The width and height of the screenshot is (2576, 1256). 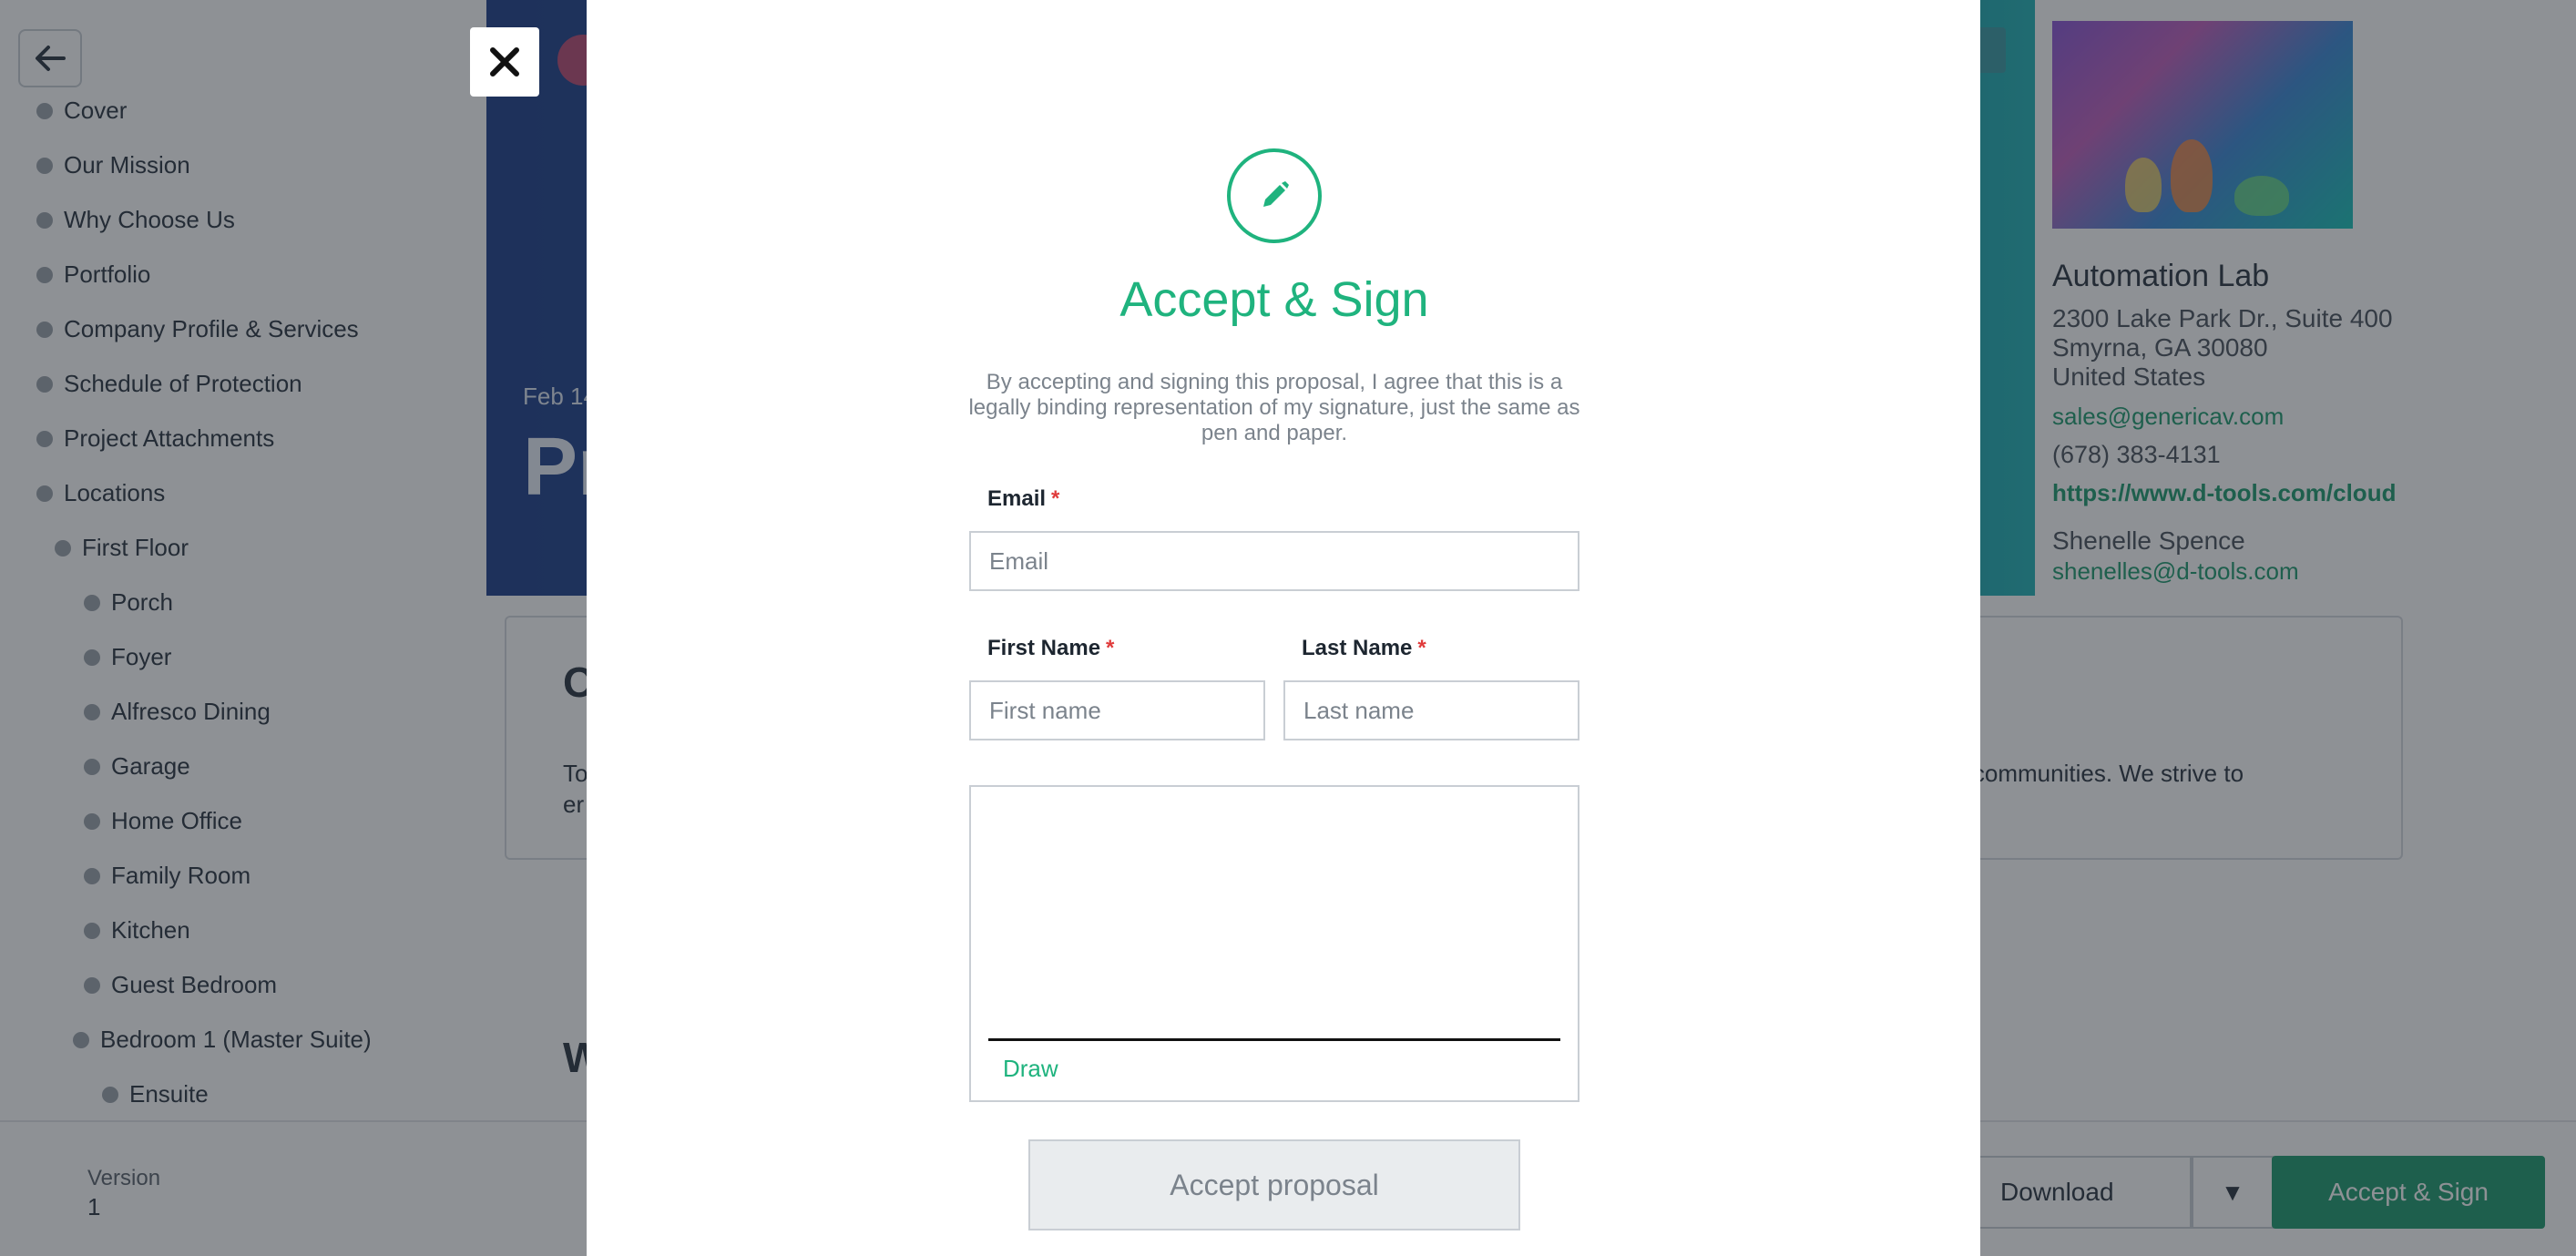 I want to click on modal-title: Accept & Sign, so click(x=1274, y=299).